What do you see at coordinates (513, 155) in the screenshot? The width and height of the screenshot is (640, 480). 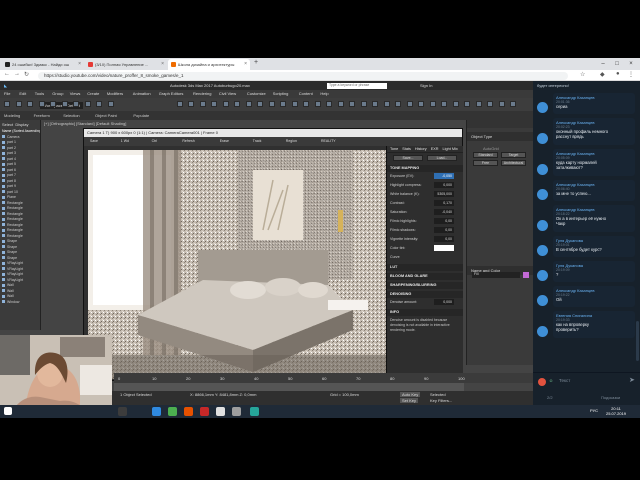 I see `camera-type-button: Target` at bounding box center [513, 155].